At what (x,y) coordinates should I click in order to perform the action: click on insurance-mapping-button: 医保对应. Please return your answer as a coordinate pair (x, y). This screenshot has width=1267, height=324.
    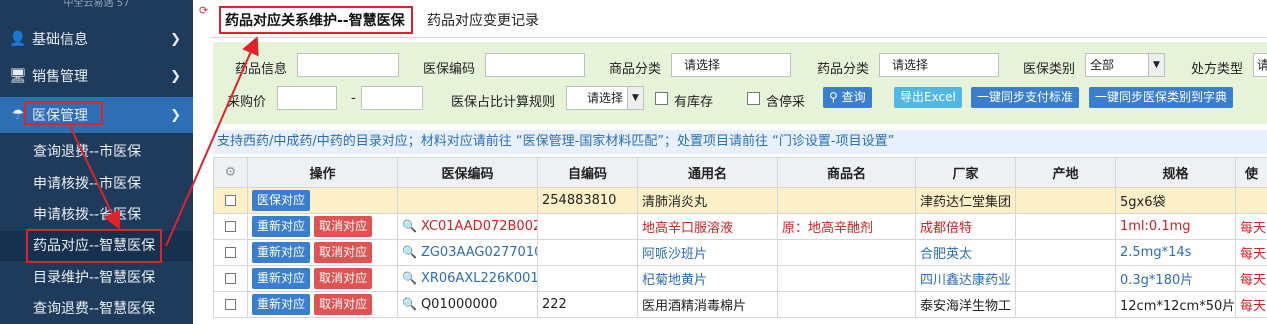
    Looking at the image, I should click on (281, 200).